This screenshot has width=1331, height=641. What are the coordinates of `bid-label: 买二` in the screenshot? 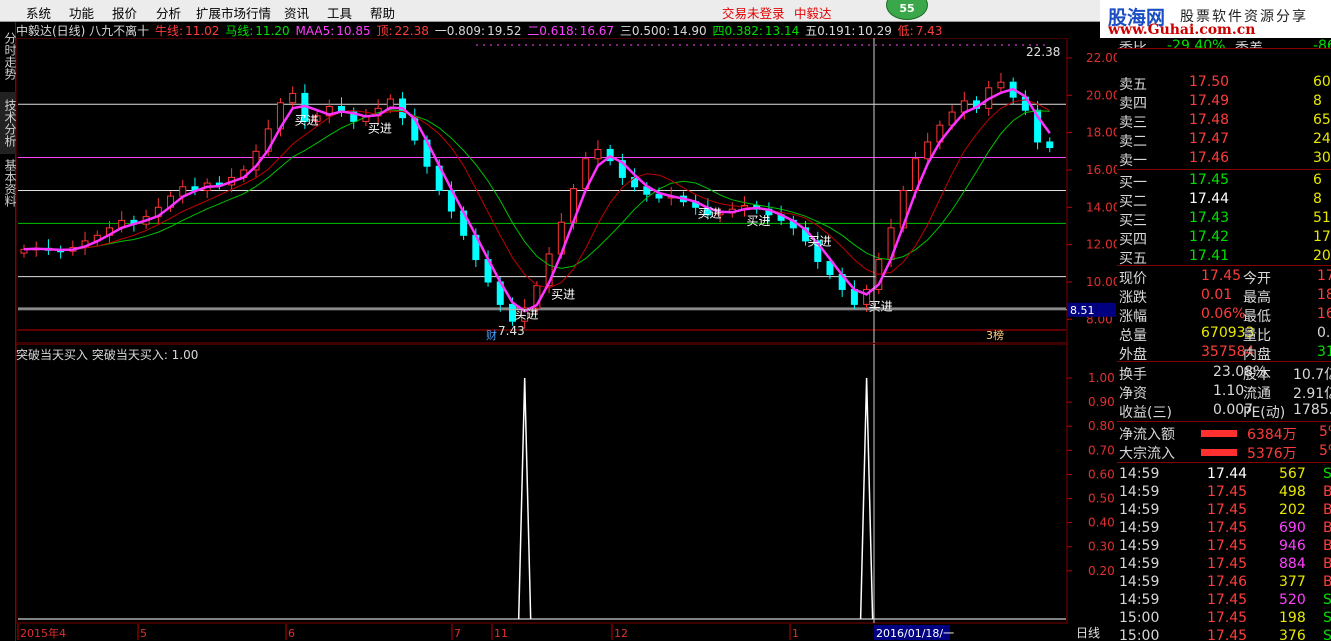 It's located at (1133, 202).